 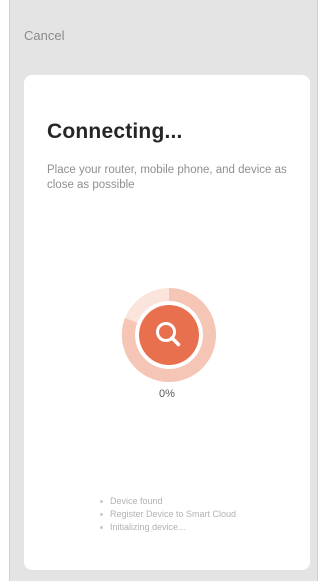 I want to click on step-label: Device found, so click(x=136, y=501).